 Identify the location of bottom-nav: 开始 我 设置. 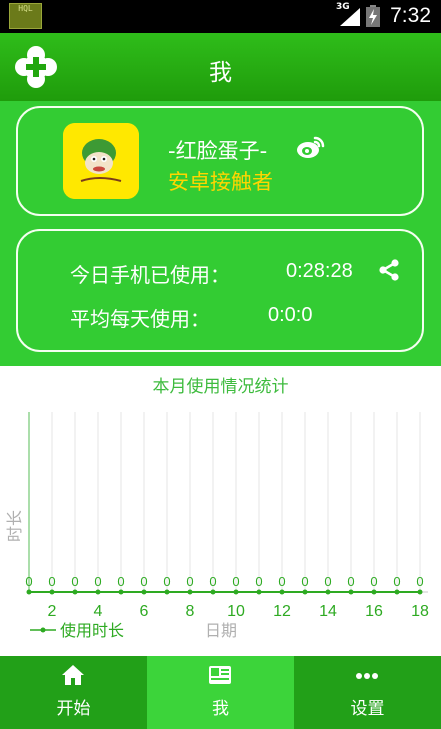
(220, 692).